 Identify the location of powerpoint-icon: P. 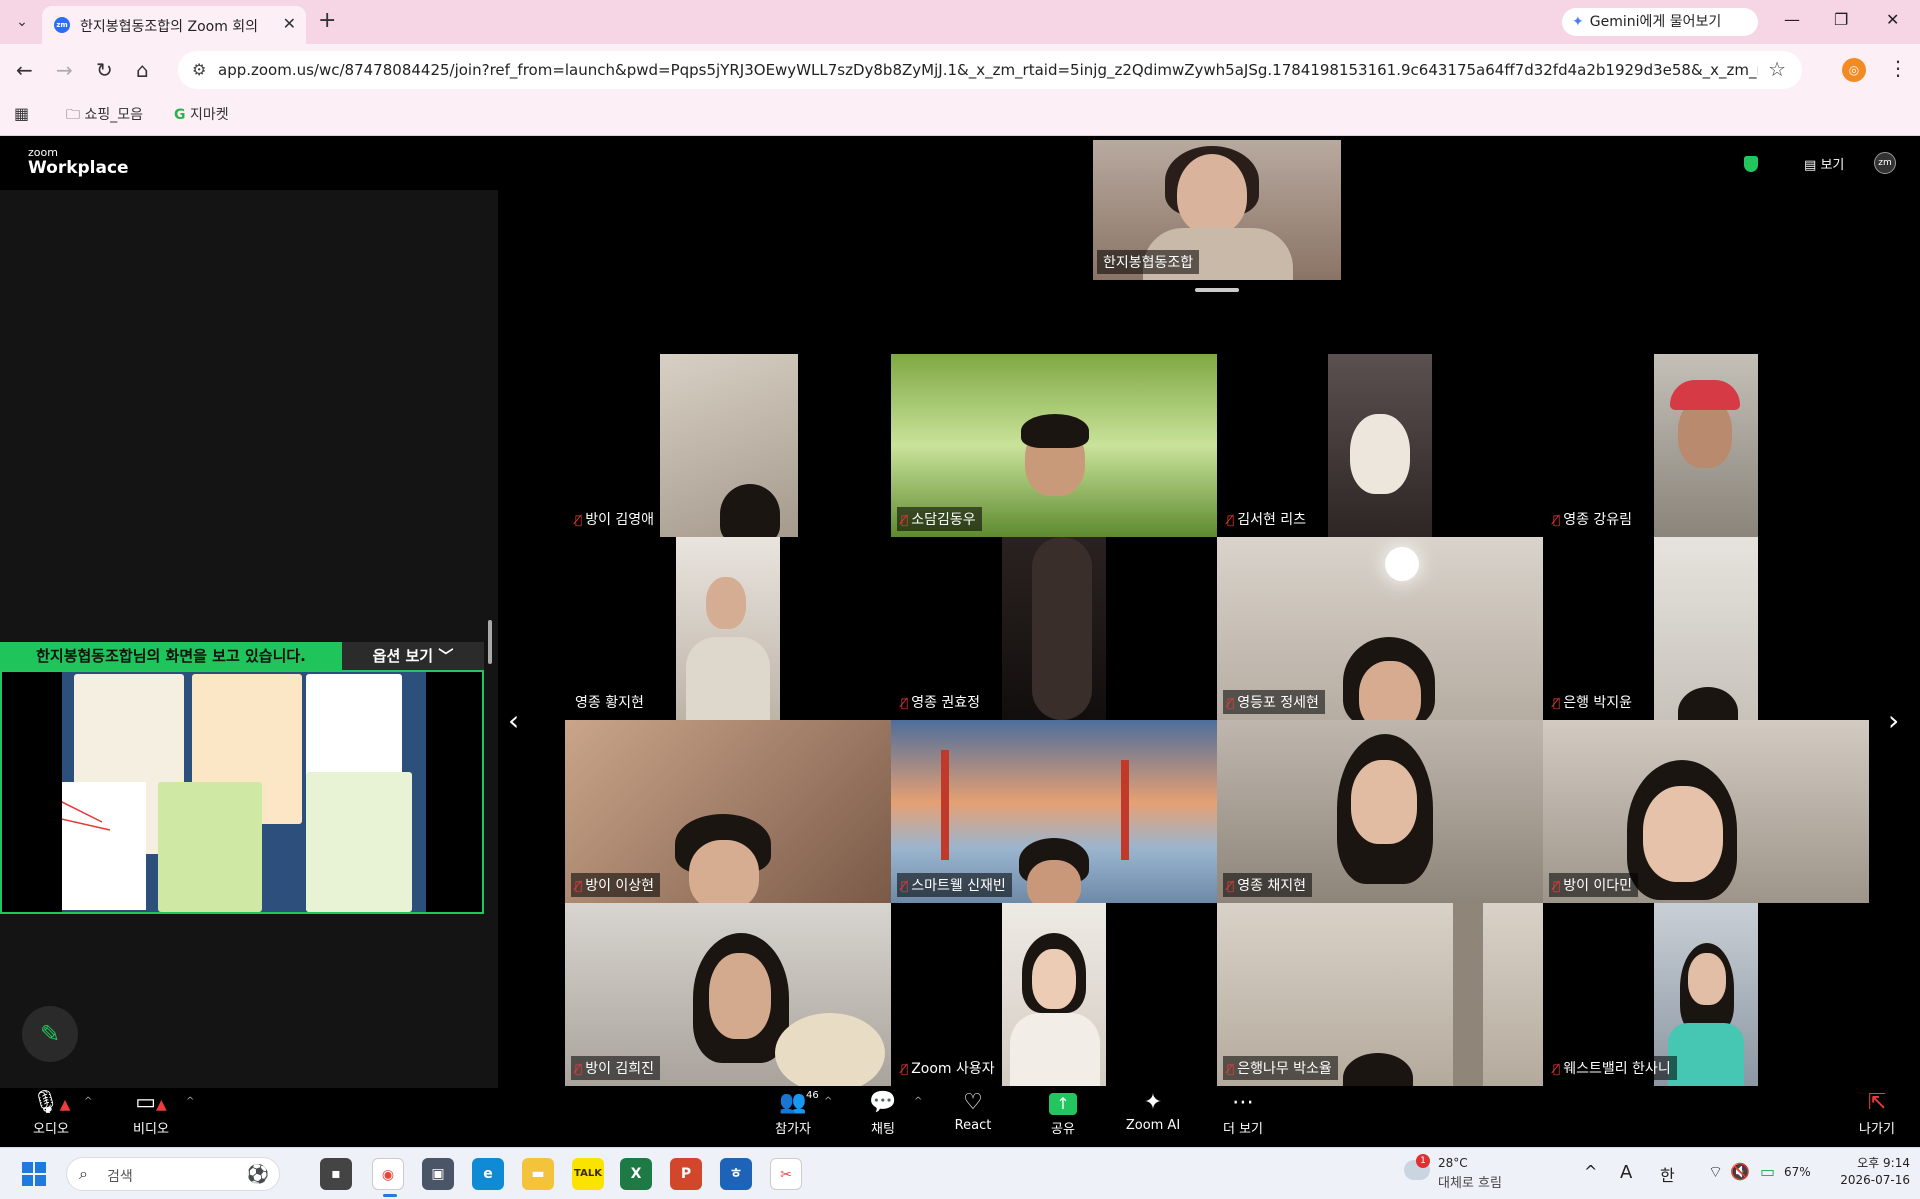
(686, 1174).